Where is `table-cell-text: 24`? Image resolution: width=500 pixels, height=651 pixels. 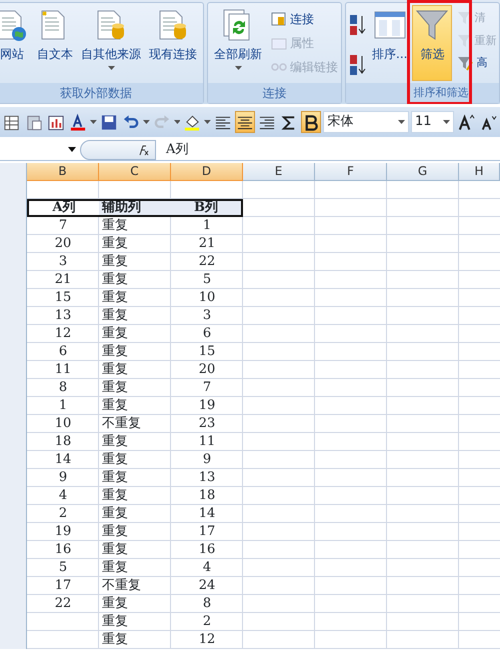 table-cell-text: 24 is located at coordinates (207, 586).